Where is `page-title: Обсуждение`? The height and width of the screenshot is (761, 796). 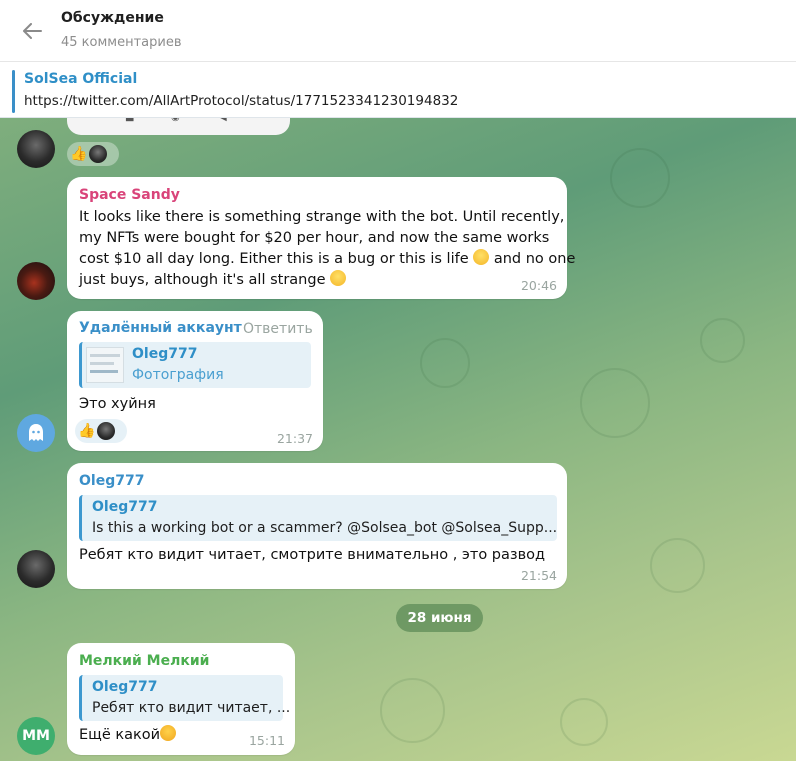 page-title: Обсуждение is located at coordinates (112, 18).